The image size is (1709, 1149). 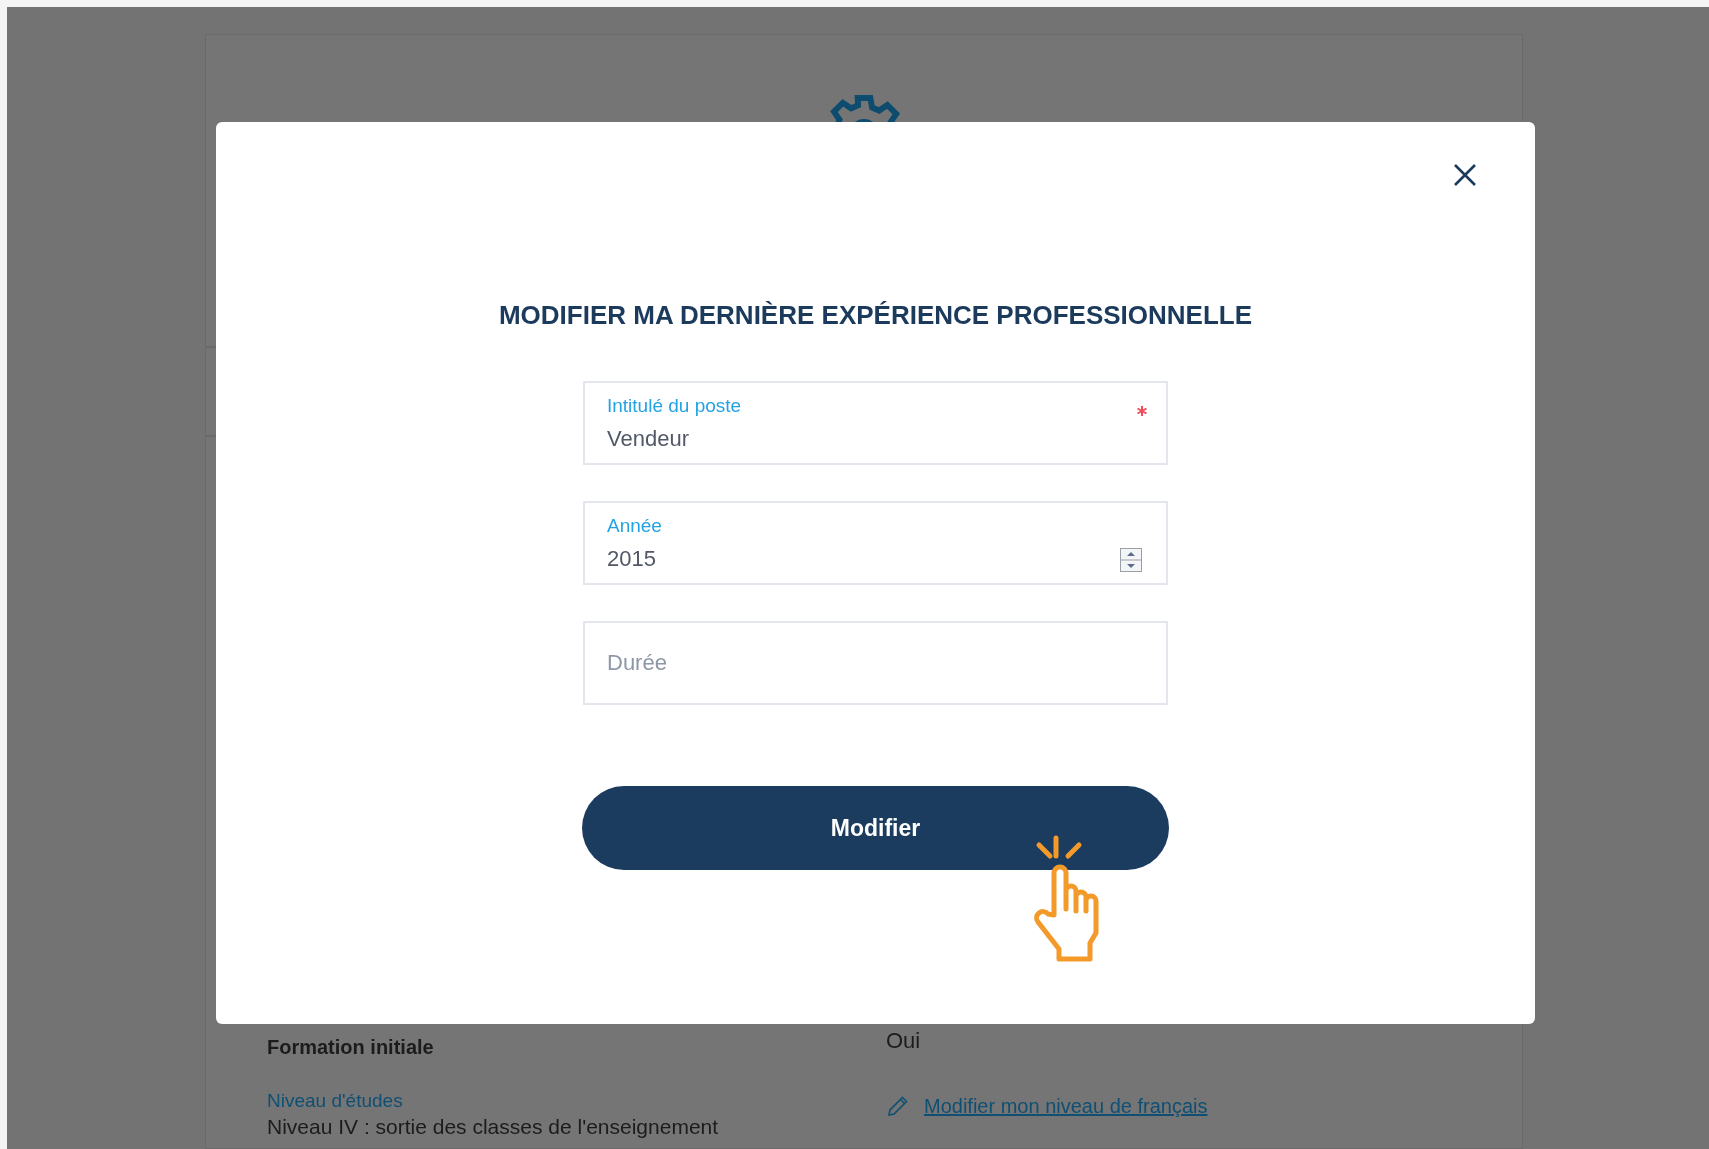 What do you see at coordinates (1131, 560) in the screenshot?
I see `spinner-icon` at bounding box center [1131, 560].